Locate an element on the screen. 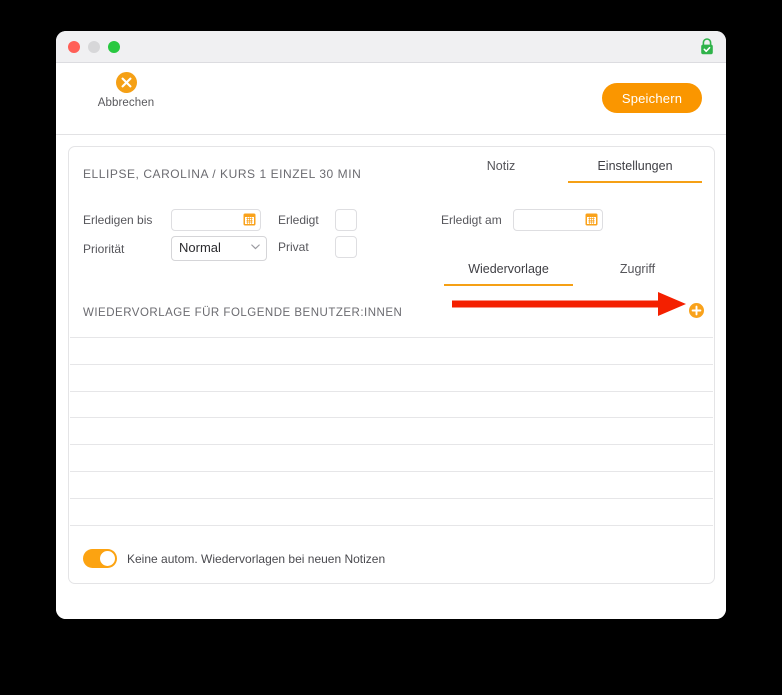  window-toolbar: Abbrechen Speichern is located at coordinates (391, 99).